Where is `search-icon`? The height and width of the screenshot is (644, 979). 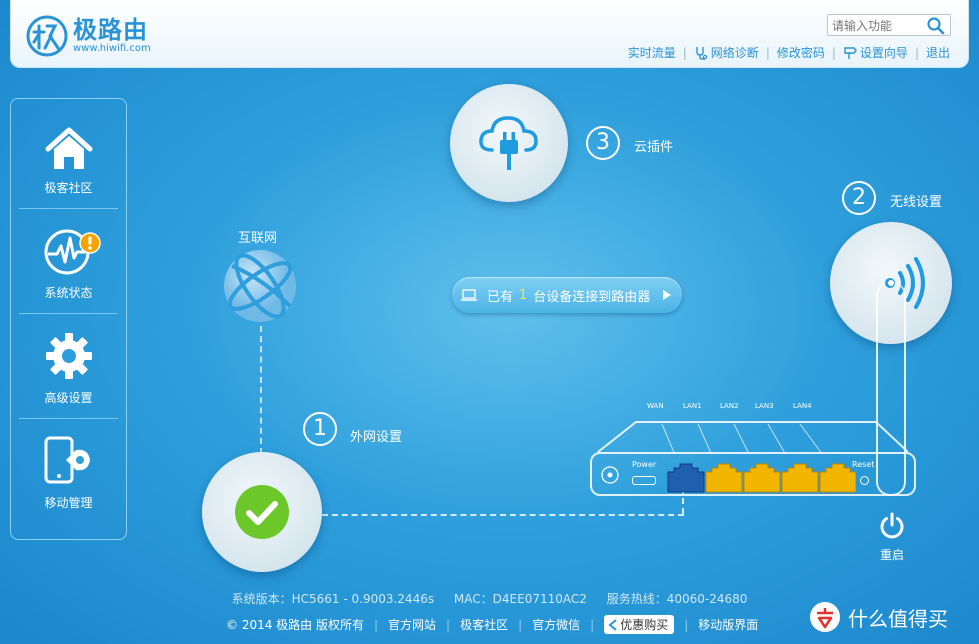 search-icon is located at coordinates (936, 26).